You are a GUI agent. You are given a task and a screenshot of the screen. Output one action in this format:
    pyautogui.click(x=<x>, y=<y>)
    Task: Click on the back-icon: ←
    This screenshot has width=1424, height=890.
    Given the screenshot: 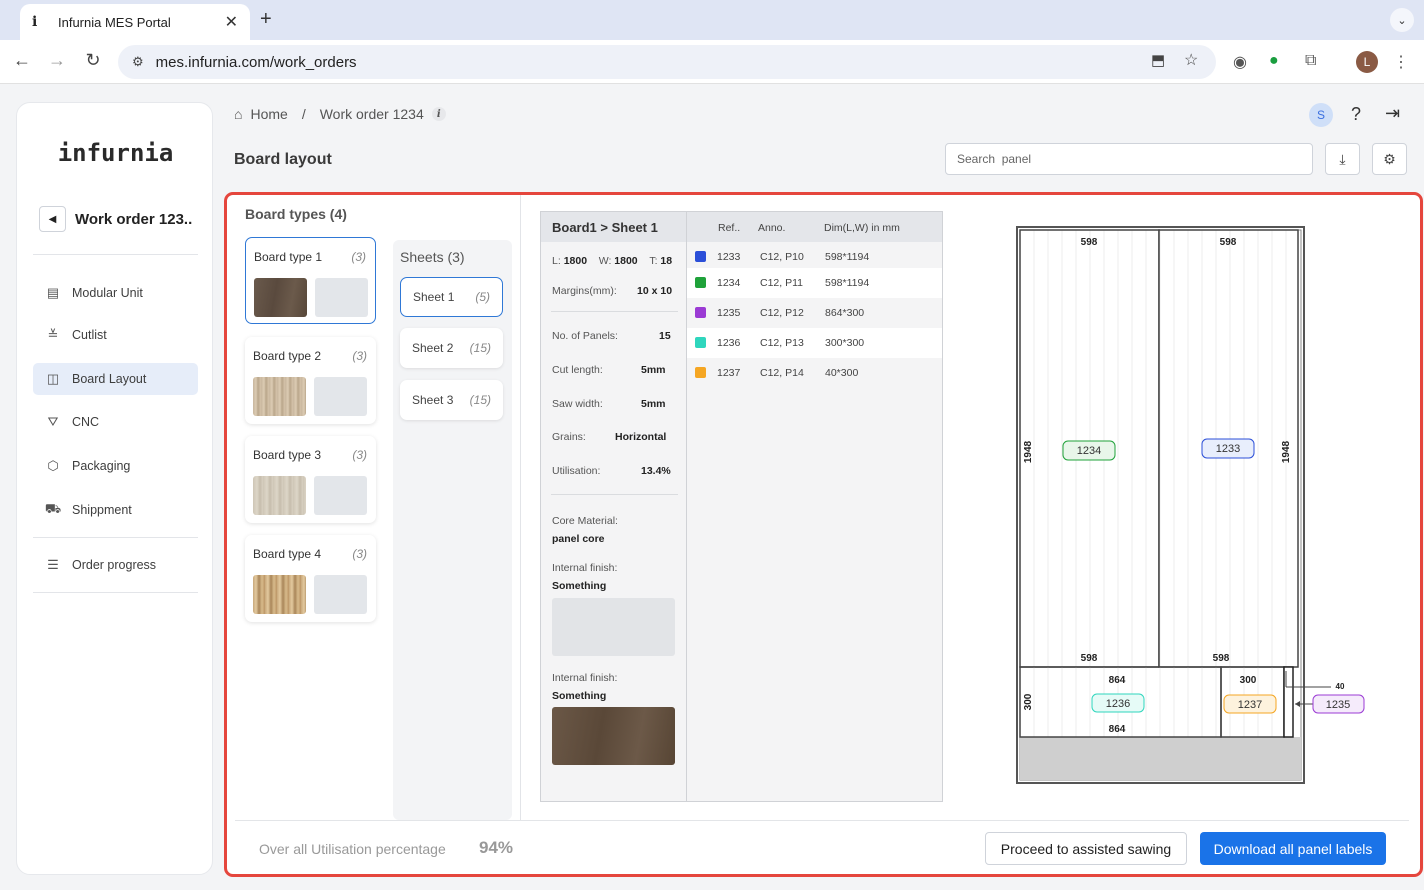 What is the action you would take?
    pyautogui.click(x=22, y=60)
    